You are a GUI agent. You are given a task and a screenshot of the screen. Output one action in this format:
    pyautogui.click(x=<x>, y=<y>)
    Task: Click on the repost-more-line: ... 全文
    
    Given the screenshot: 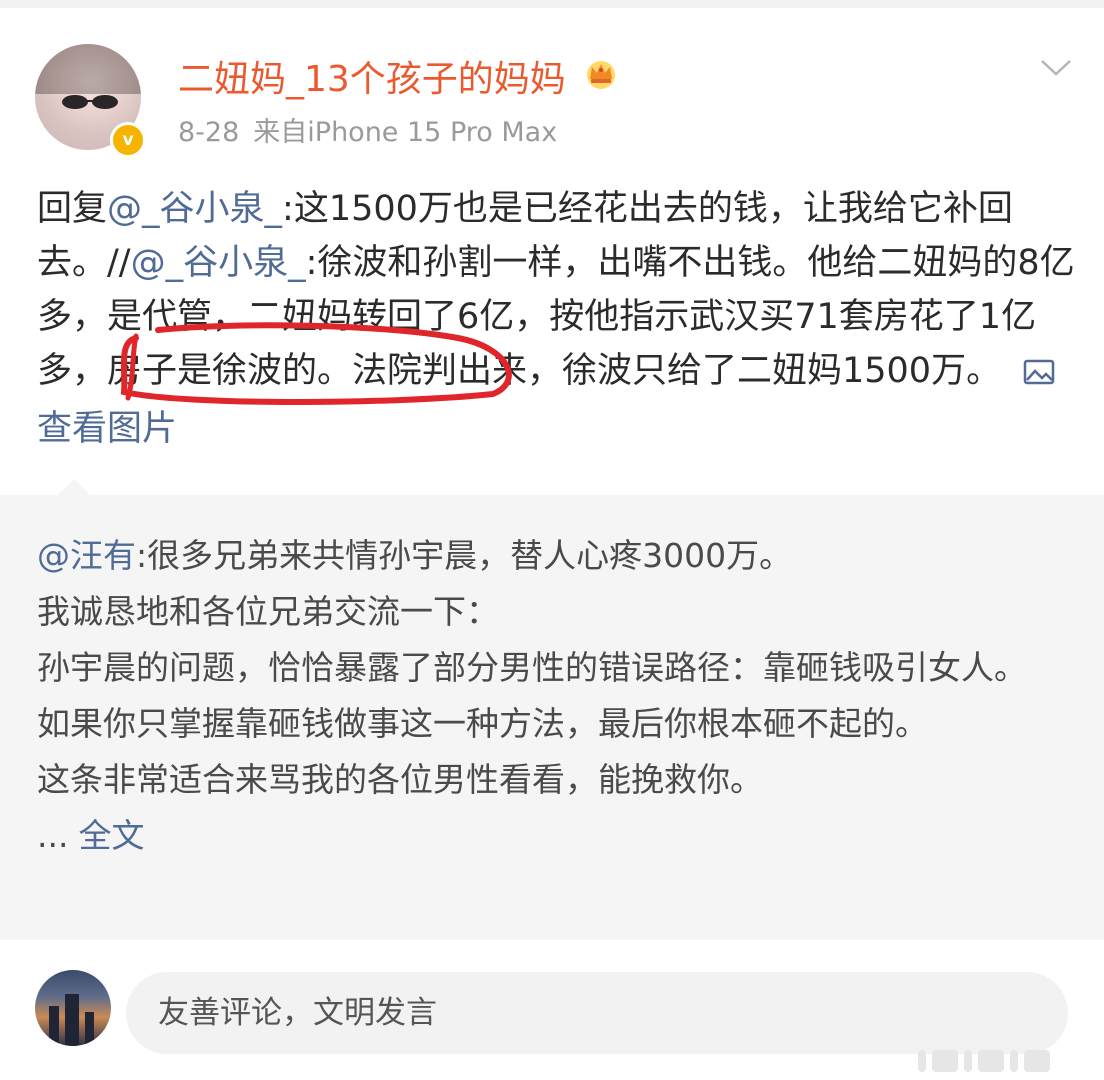 What is the action you would take?
    pyautogui.click(x=557, y=836)
    